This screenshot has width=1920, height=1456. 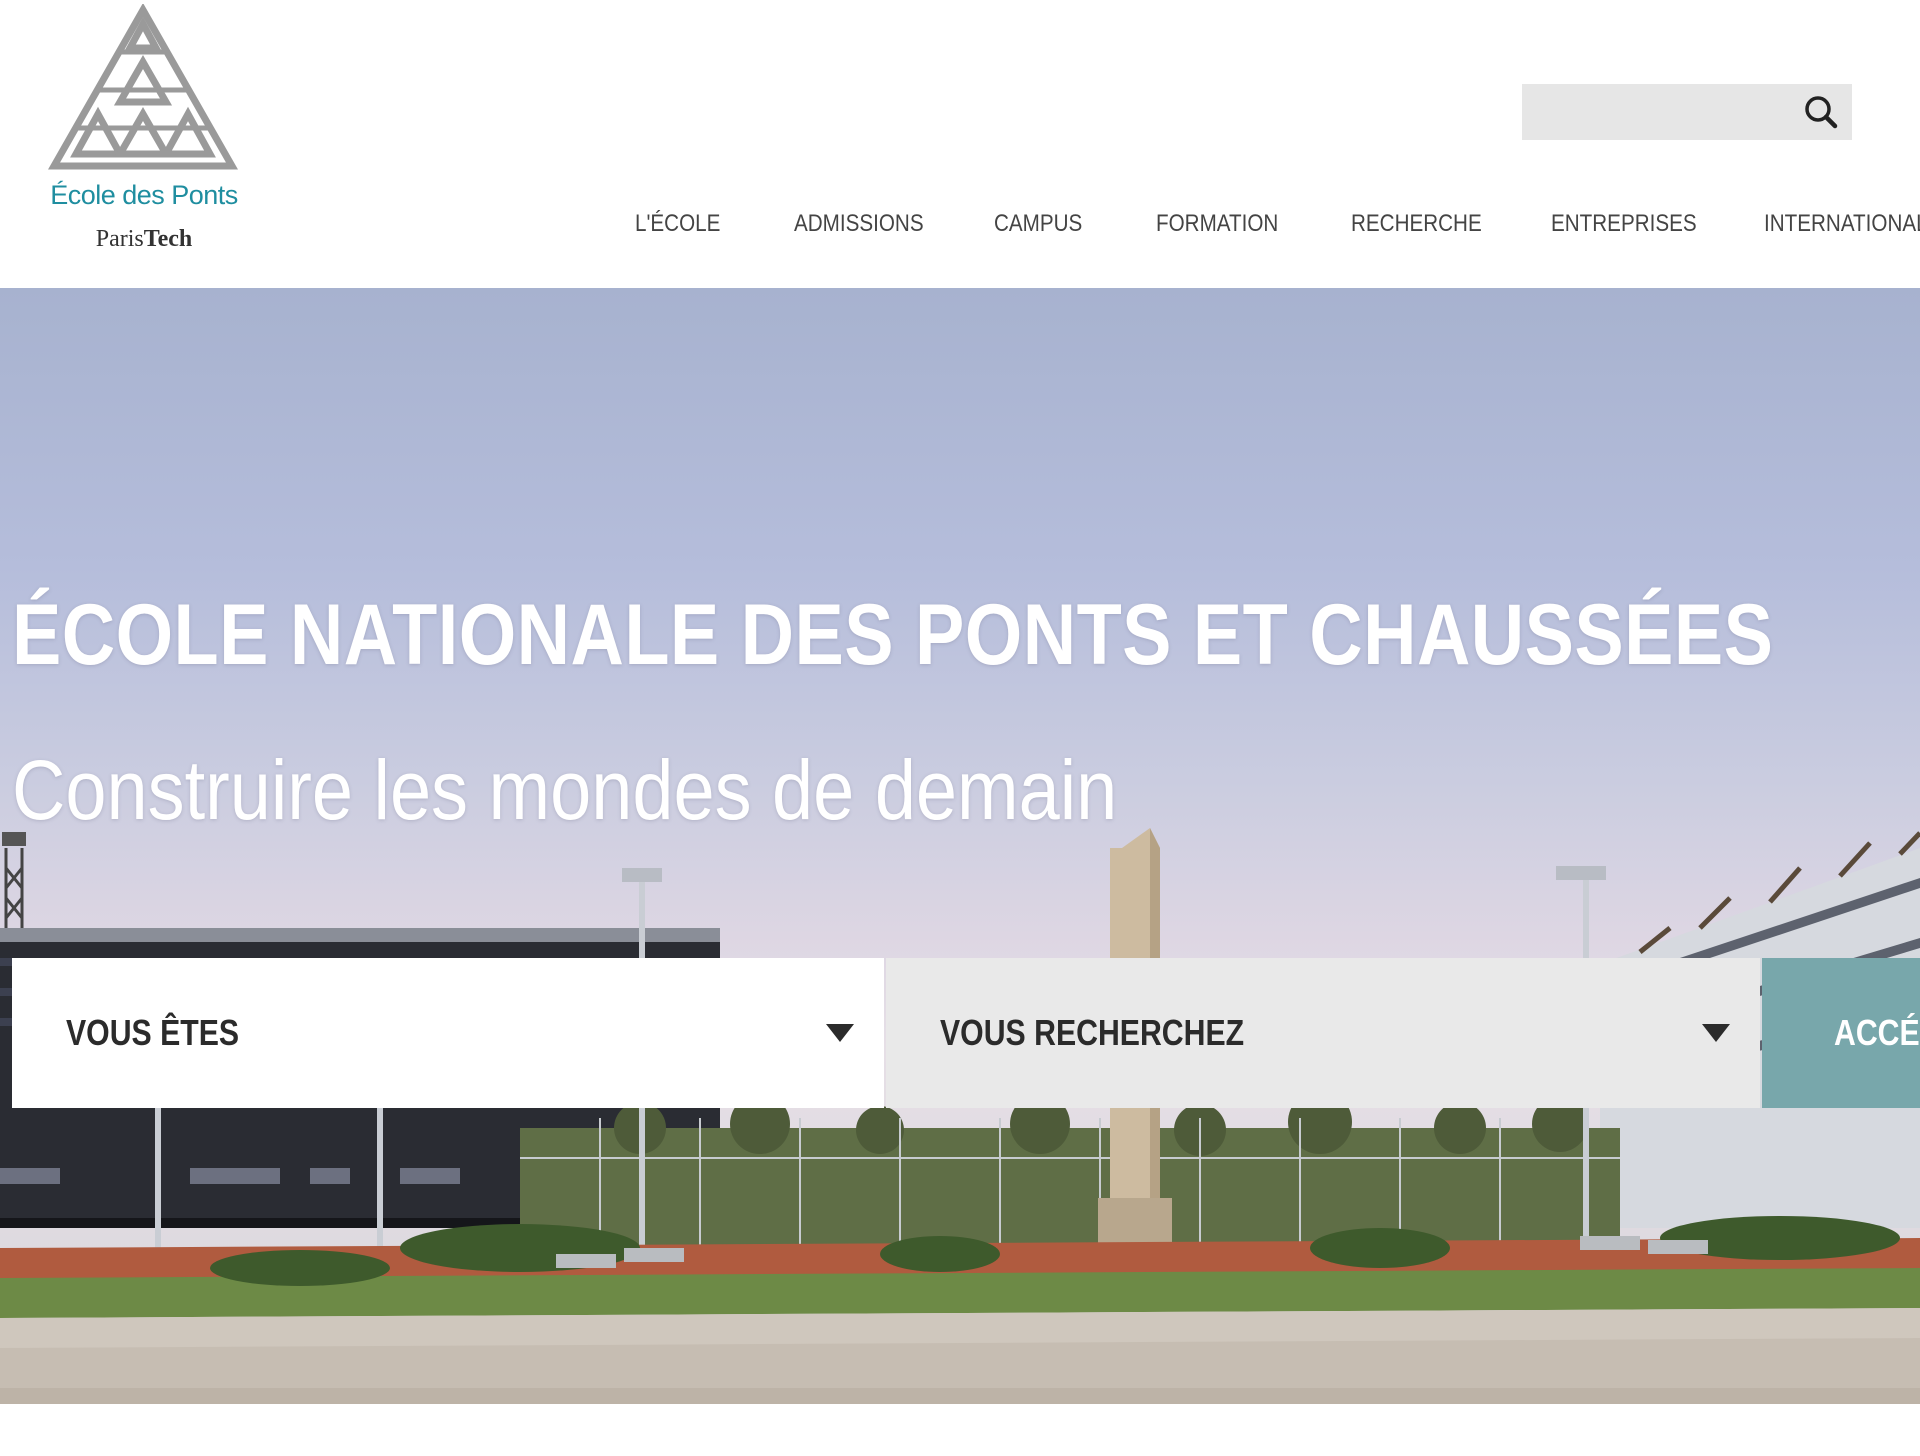 I want to click on nav-item-ecole: L'ÉCOLE, so click(x=677, y=224).